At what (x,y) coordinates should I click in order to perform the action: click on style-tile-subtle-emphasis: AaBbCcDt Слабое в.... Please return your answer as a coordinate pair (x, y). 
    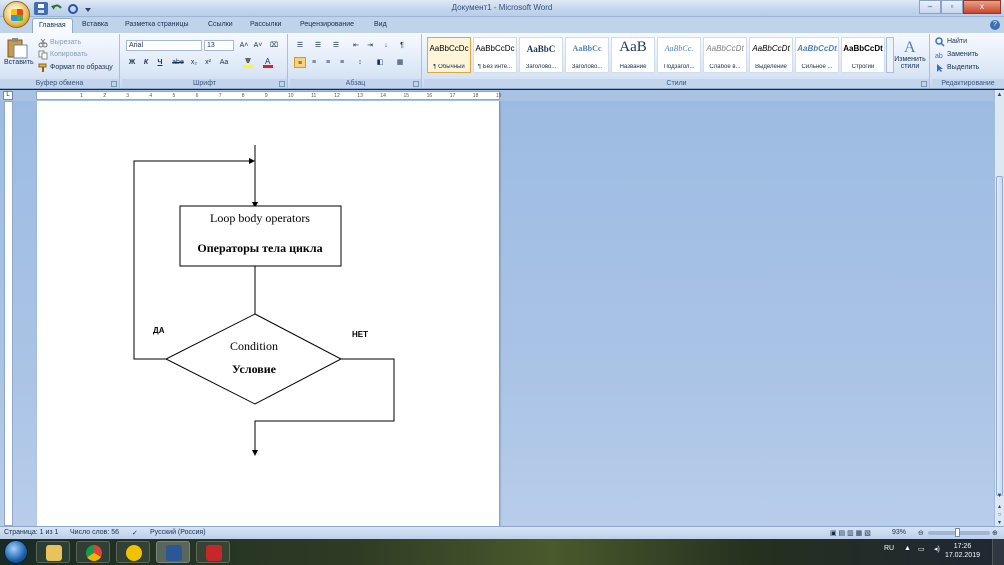
    Looking at the image, I should click on (725, 55).